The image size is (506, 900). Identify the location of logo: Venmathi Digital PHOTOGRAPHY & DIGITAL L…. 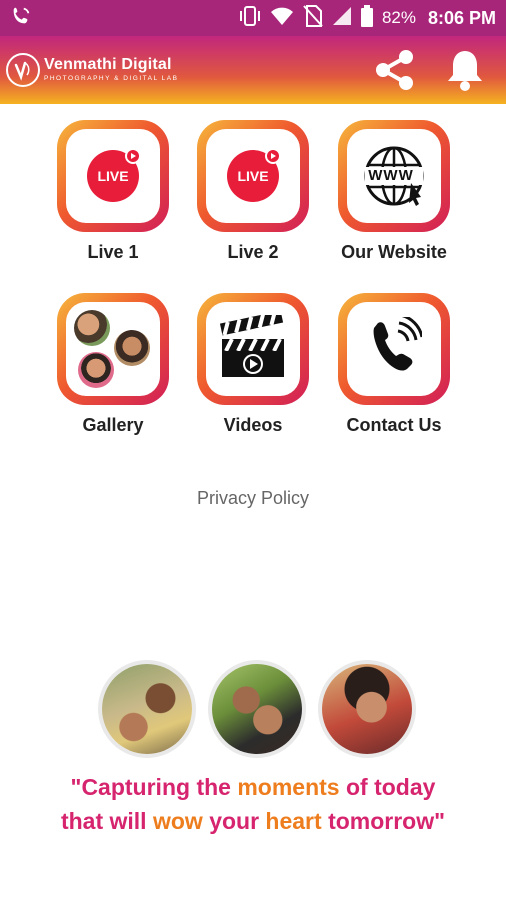
(111, 70).